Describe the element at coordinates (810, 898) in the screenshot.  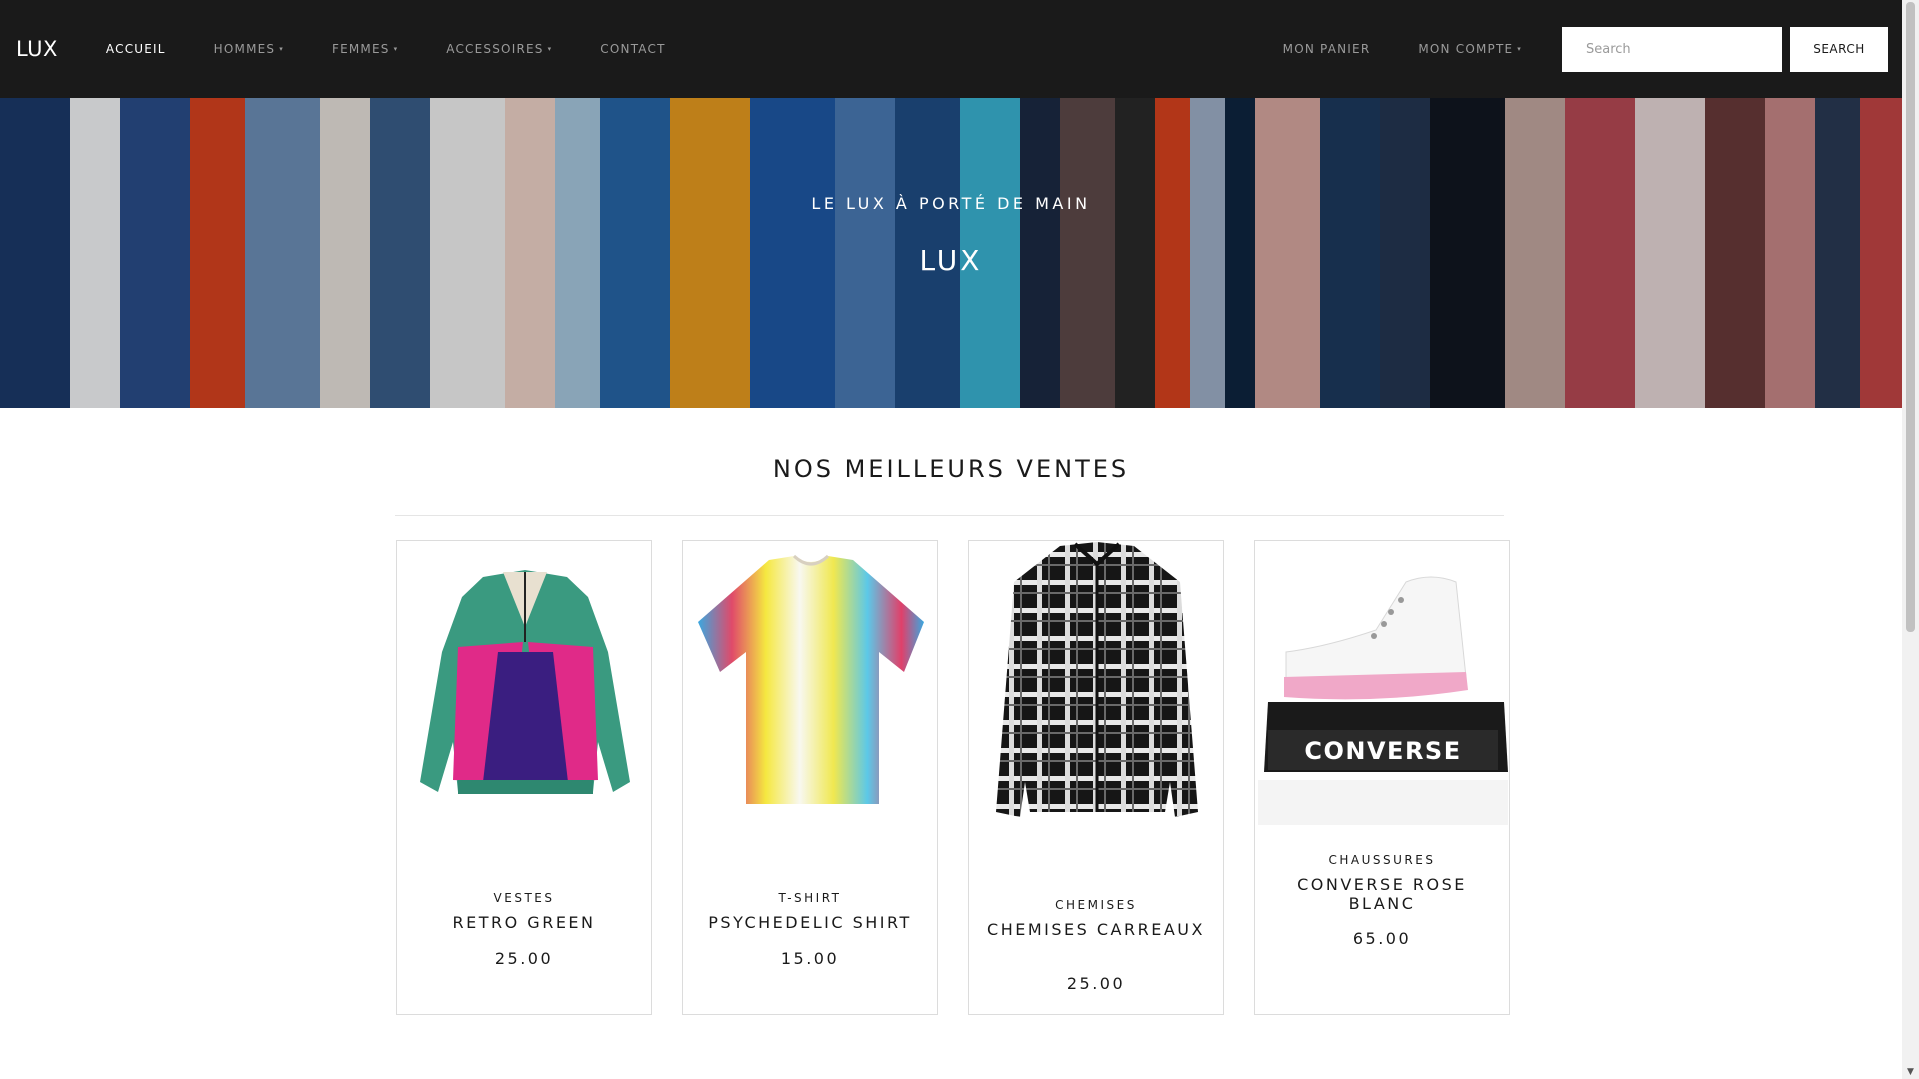
I see `product-category: T-SHIRT` at that location.